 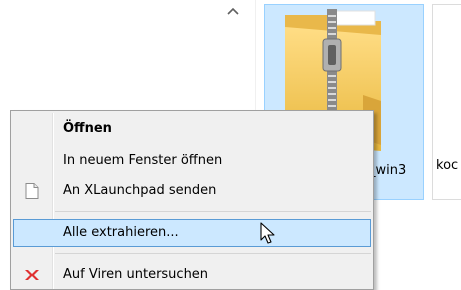 What do you see at coordinates (255, 55) in the screenshot?
I see `scrollbar-track-divider` at bounding box center [255, 55].